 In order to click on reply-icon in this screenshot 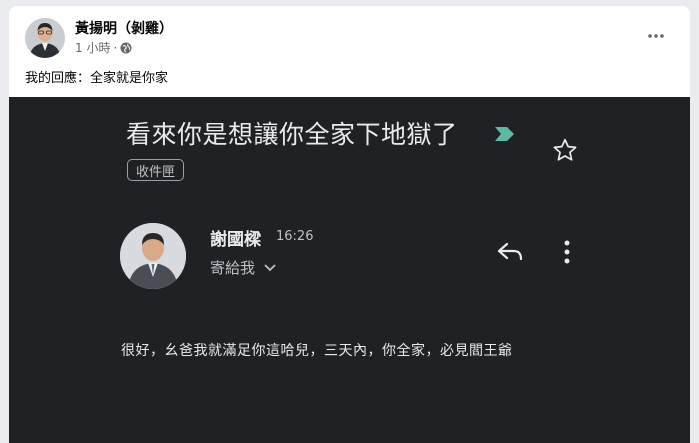, I will do `click(510, 252)`.